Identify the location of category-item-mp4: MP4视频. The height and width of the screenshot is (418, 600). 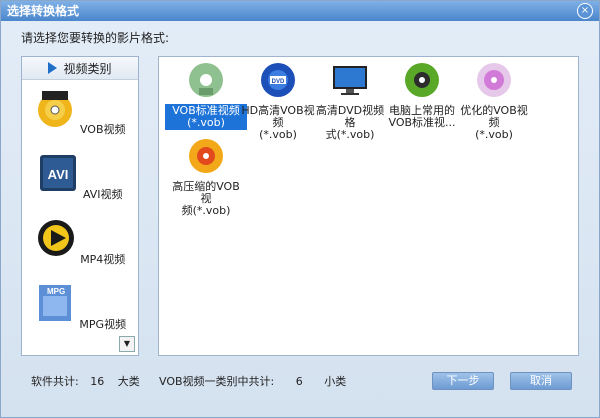
(80, 242).